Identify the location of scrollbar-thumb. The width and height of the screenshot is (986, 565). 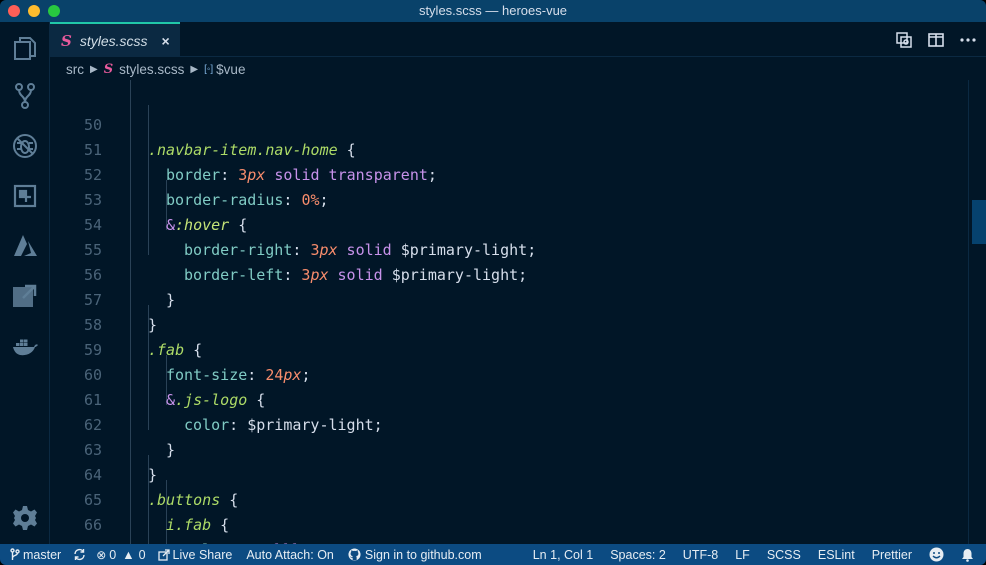
(979, 222).